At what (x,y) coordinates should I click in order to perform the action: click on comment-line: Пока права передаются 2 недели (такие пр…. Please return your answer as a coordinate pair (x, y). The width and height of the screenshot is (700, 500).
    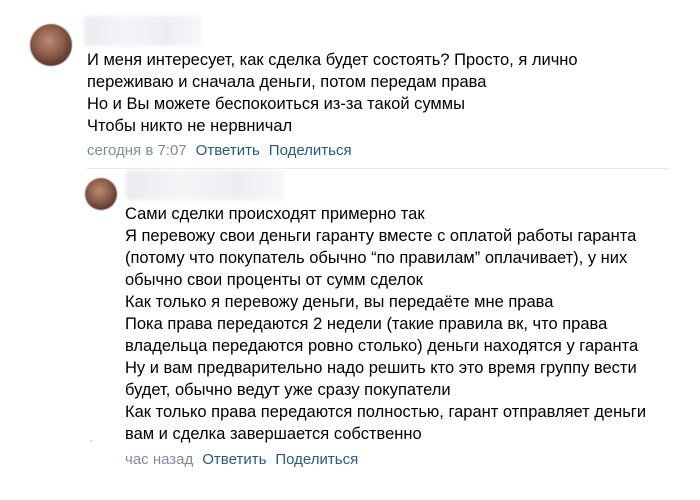
    Looking at the image, I should click on (366, 324).